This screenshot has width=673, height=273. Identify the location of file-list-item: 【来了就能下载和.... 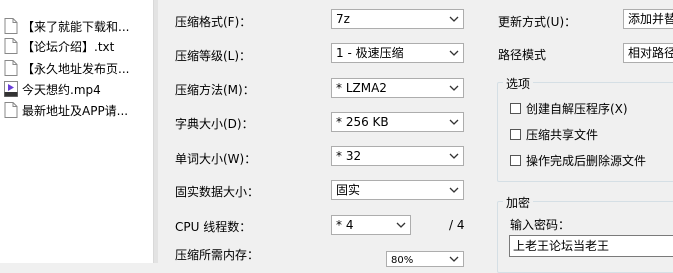
(79, 26).